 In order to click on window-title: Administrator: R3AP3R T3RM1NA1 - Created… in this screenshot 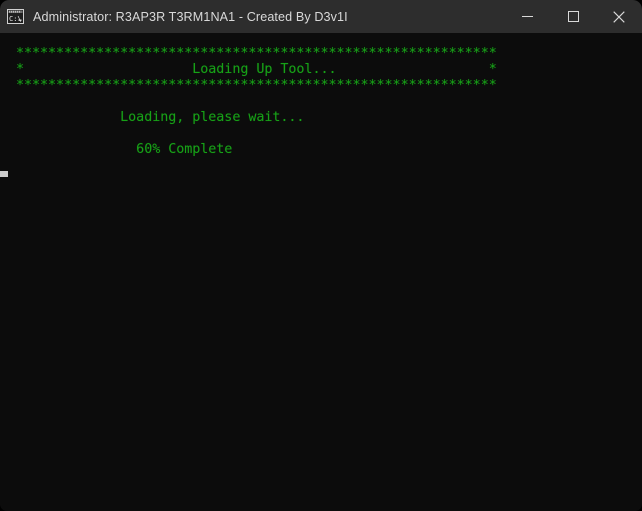, I will do `click(190, 16)`.